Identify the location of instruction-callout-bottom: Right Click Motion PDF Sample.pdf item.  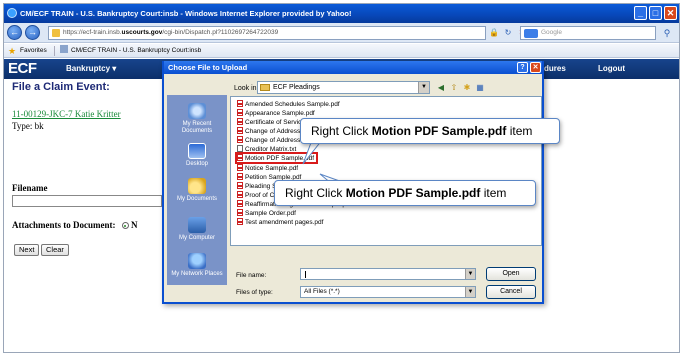
(405, 193).